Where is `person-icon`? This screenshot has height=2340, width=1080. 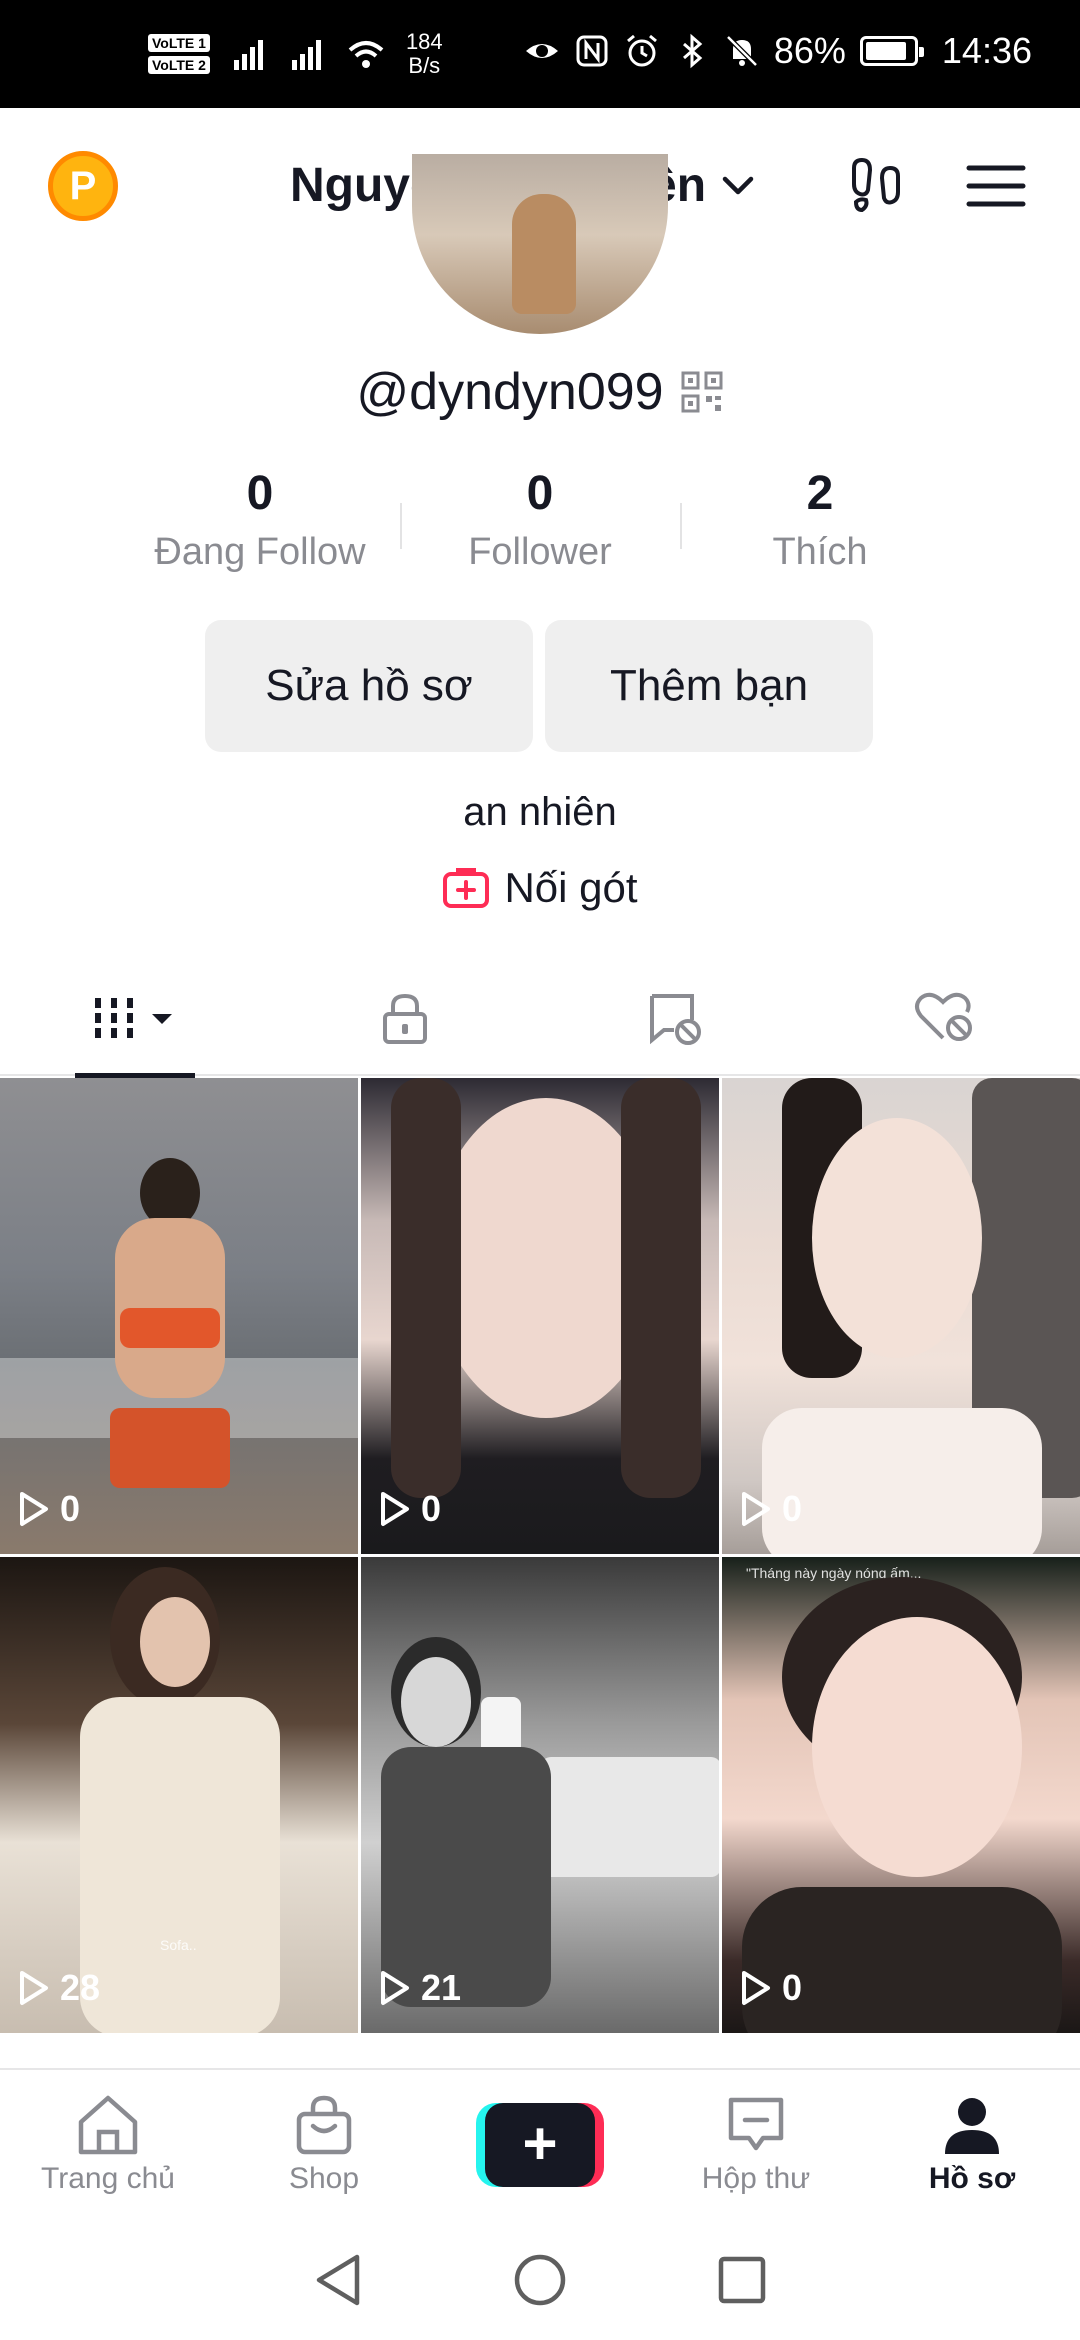 person-icon is located at coordinates (972, 2126).